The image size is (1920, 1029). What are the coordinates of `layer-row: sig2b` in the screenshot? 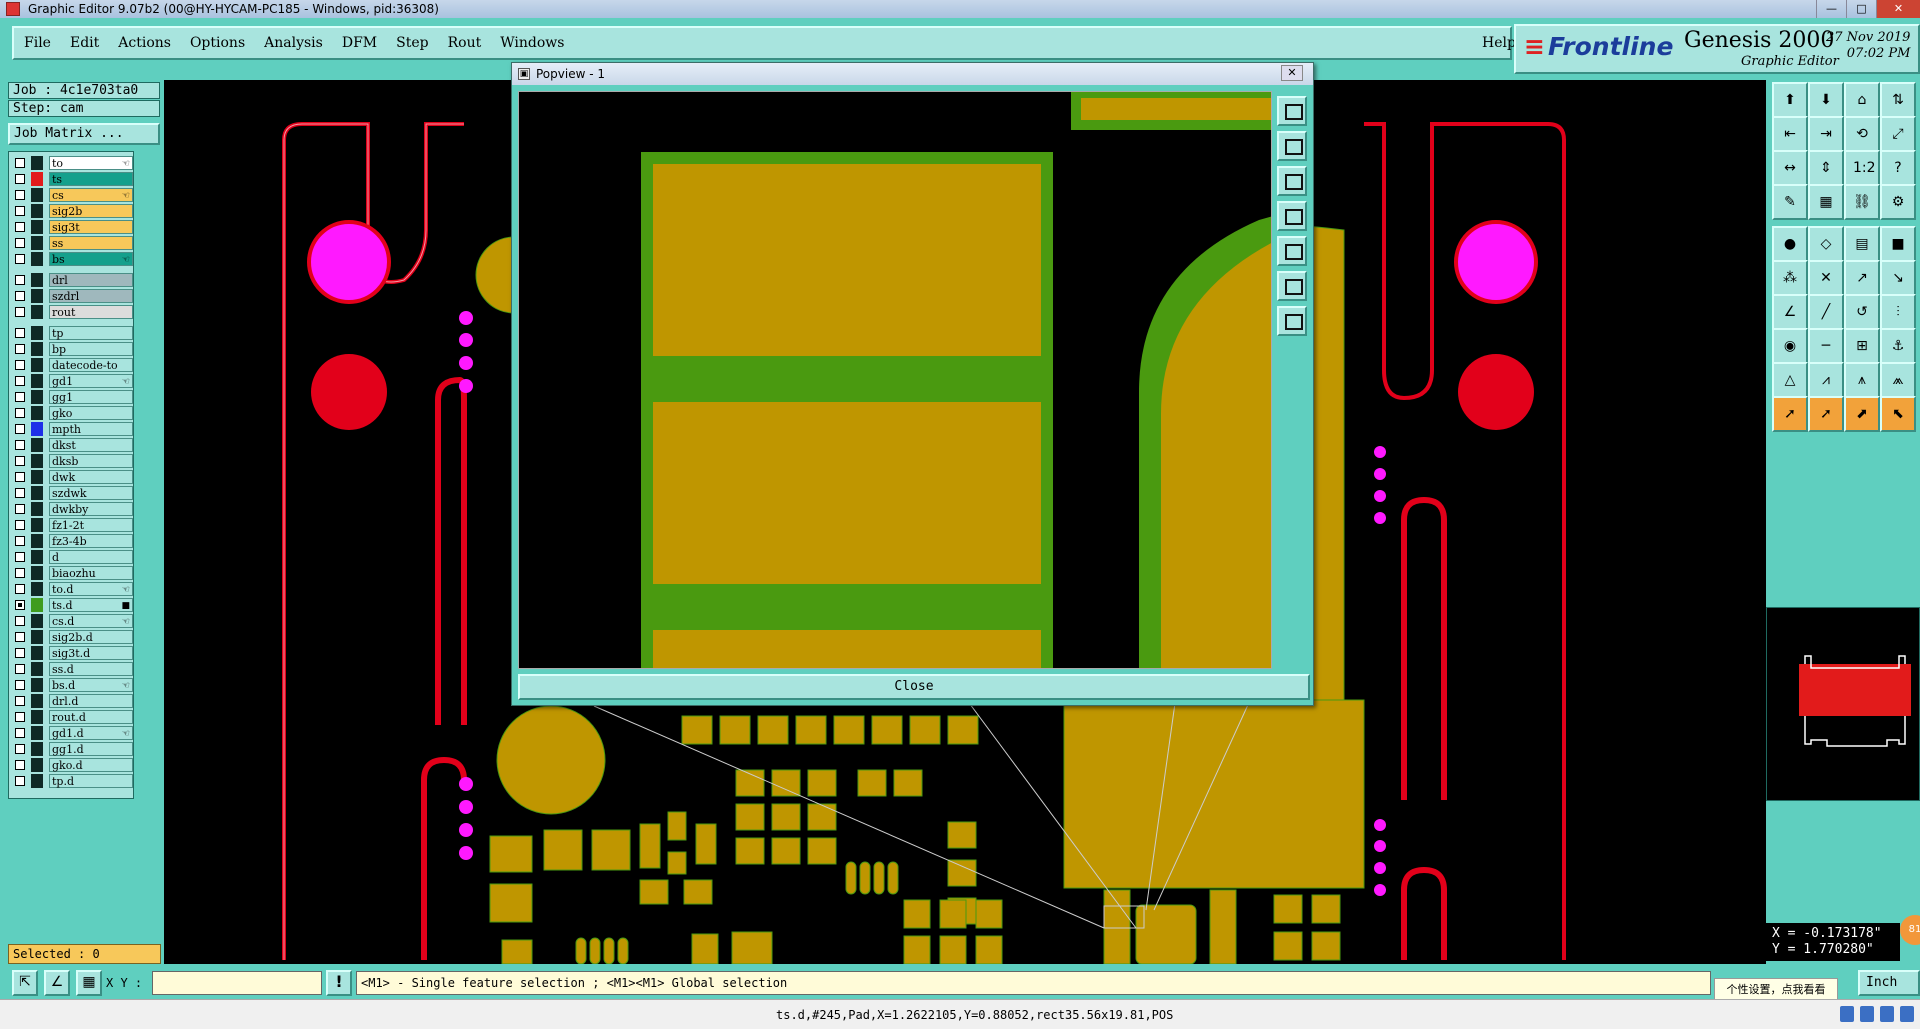 It's located at (72, 211).